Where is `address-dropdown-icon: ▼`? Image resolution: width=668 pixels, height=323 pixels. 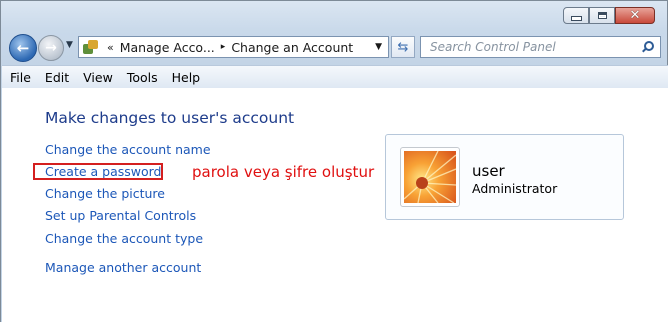 address-dropdown-icon: ▼ is located at coordinates (378, 47).